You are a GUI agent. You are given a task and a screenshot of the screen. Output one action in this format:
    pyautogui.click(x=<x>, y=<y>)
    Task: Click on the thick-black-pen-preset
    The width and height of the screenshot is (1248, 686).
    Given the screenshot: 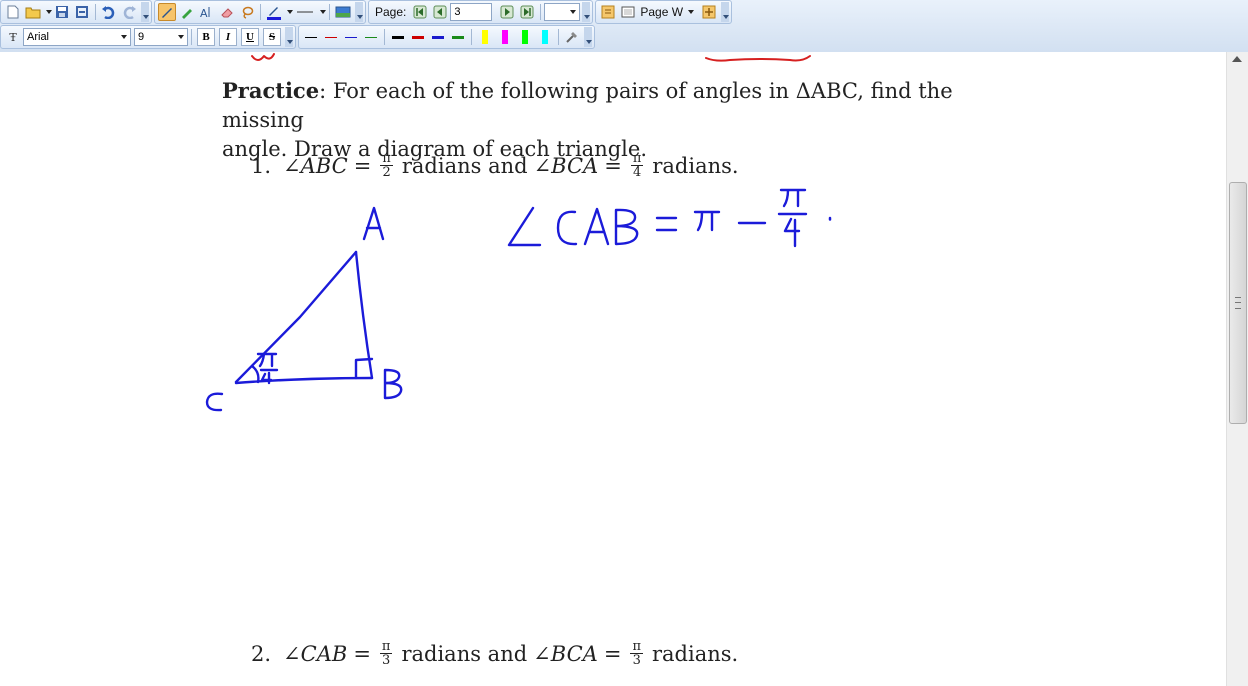 What is the action you would take?
    pyautogui.click(x=398, y=37)
    